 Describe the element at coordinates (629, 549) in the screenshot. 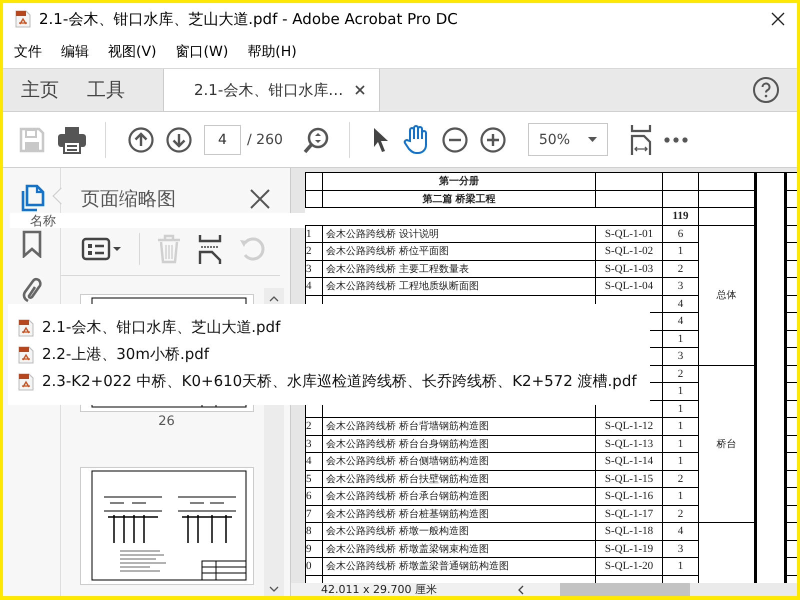

I see `table-cell: S-QL-1-19` at that location.